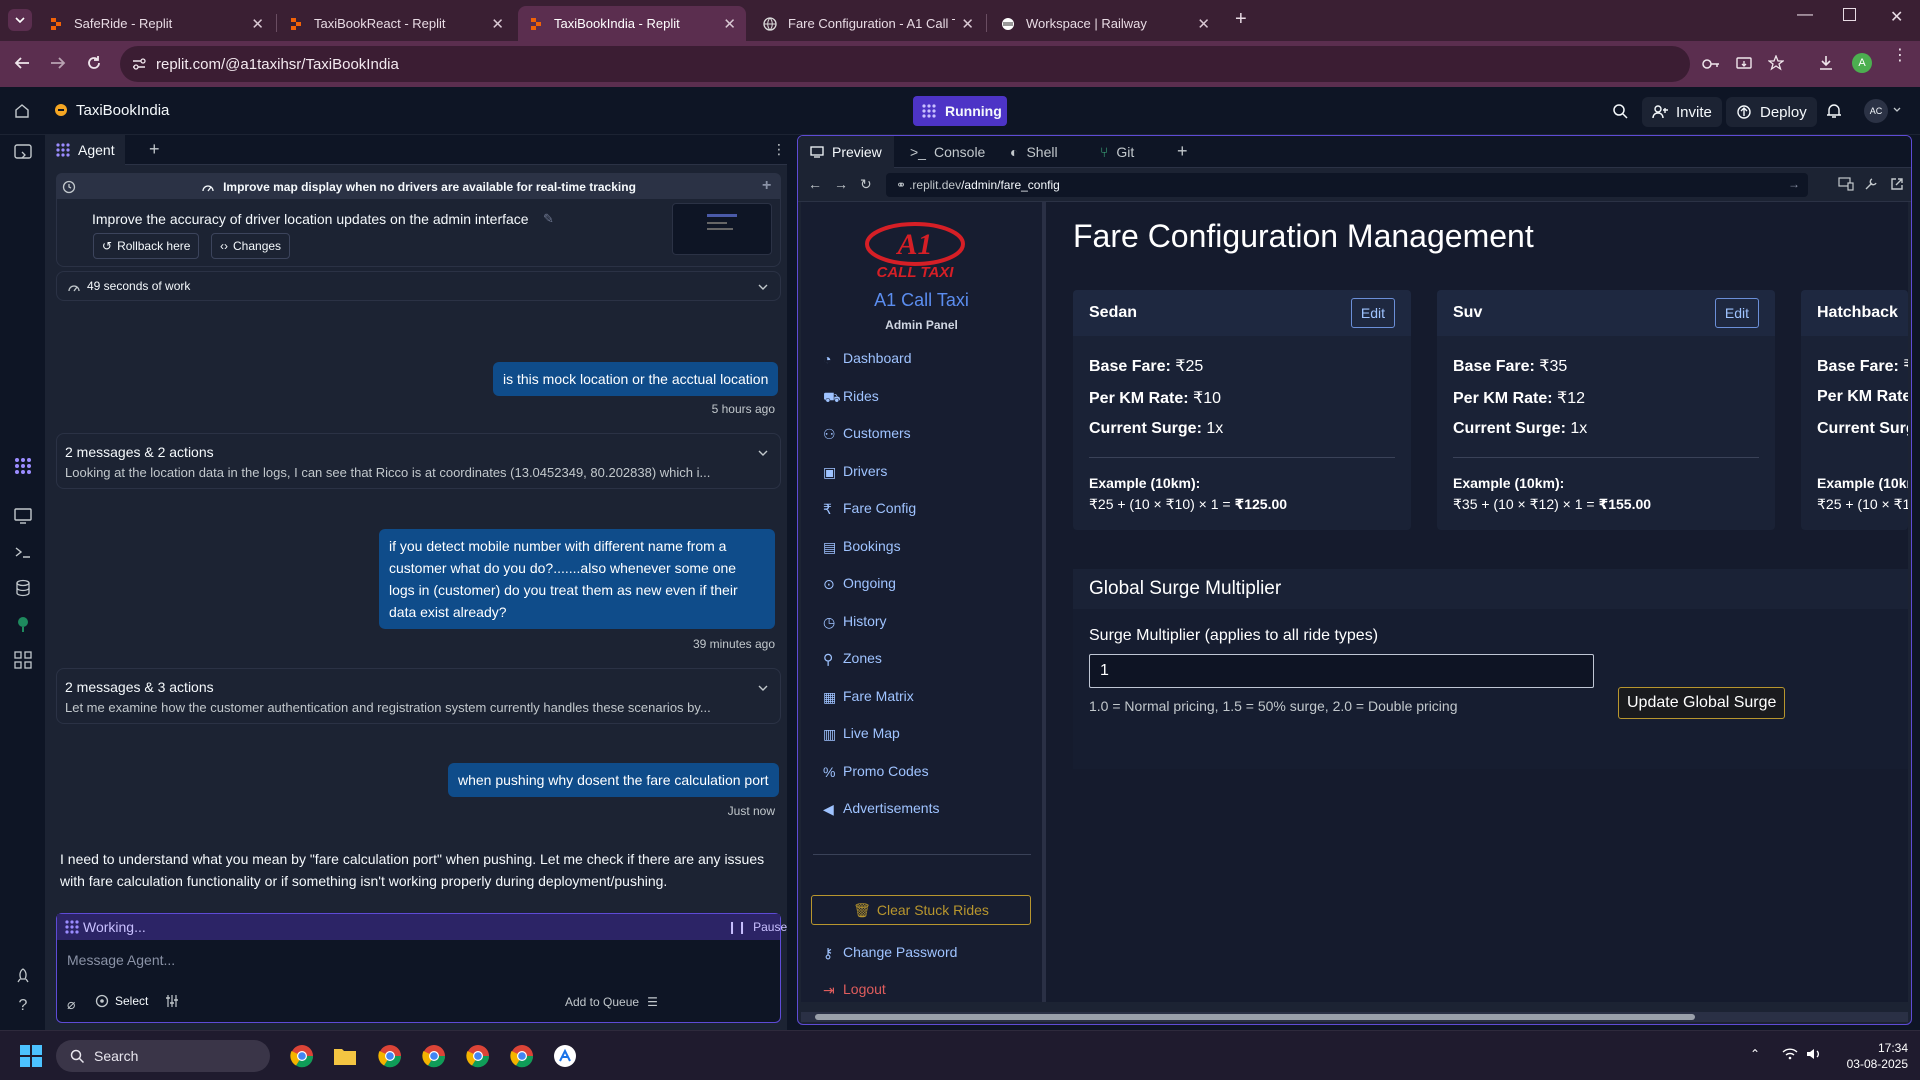 The width and height of the screenshot is (1920, 1080). What do you see at coordinates (94, 63) in the screenshot?
I see `reload-icon` at bounding box center [94, 63].